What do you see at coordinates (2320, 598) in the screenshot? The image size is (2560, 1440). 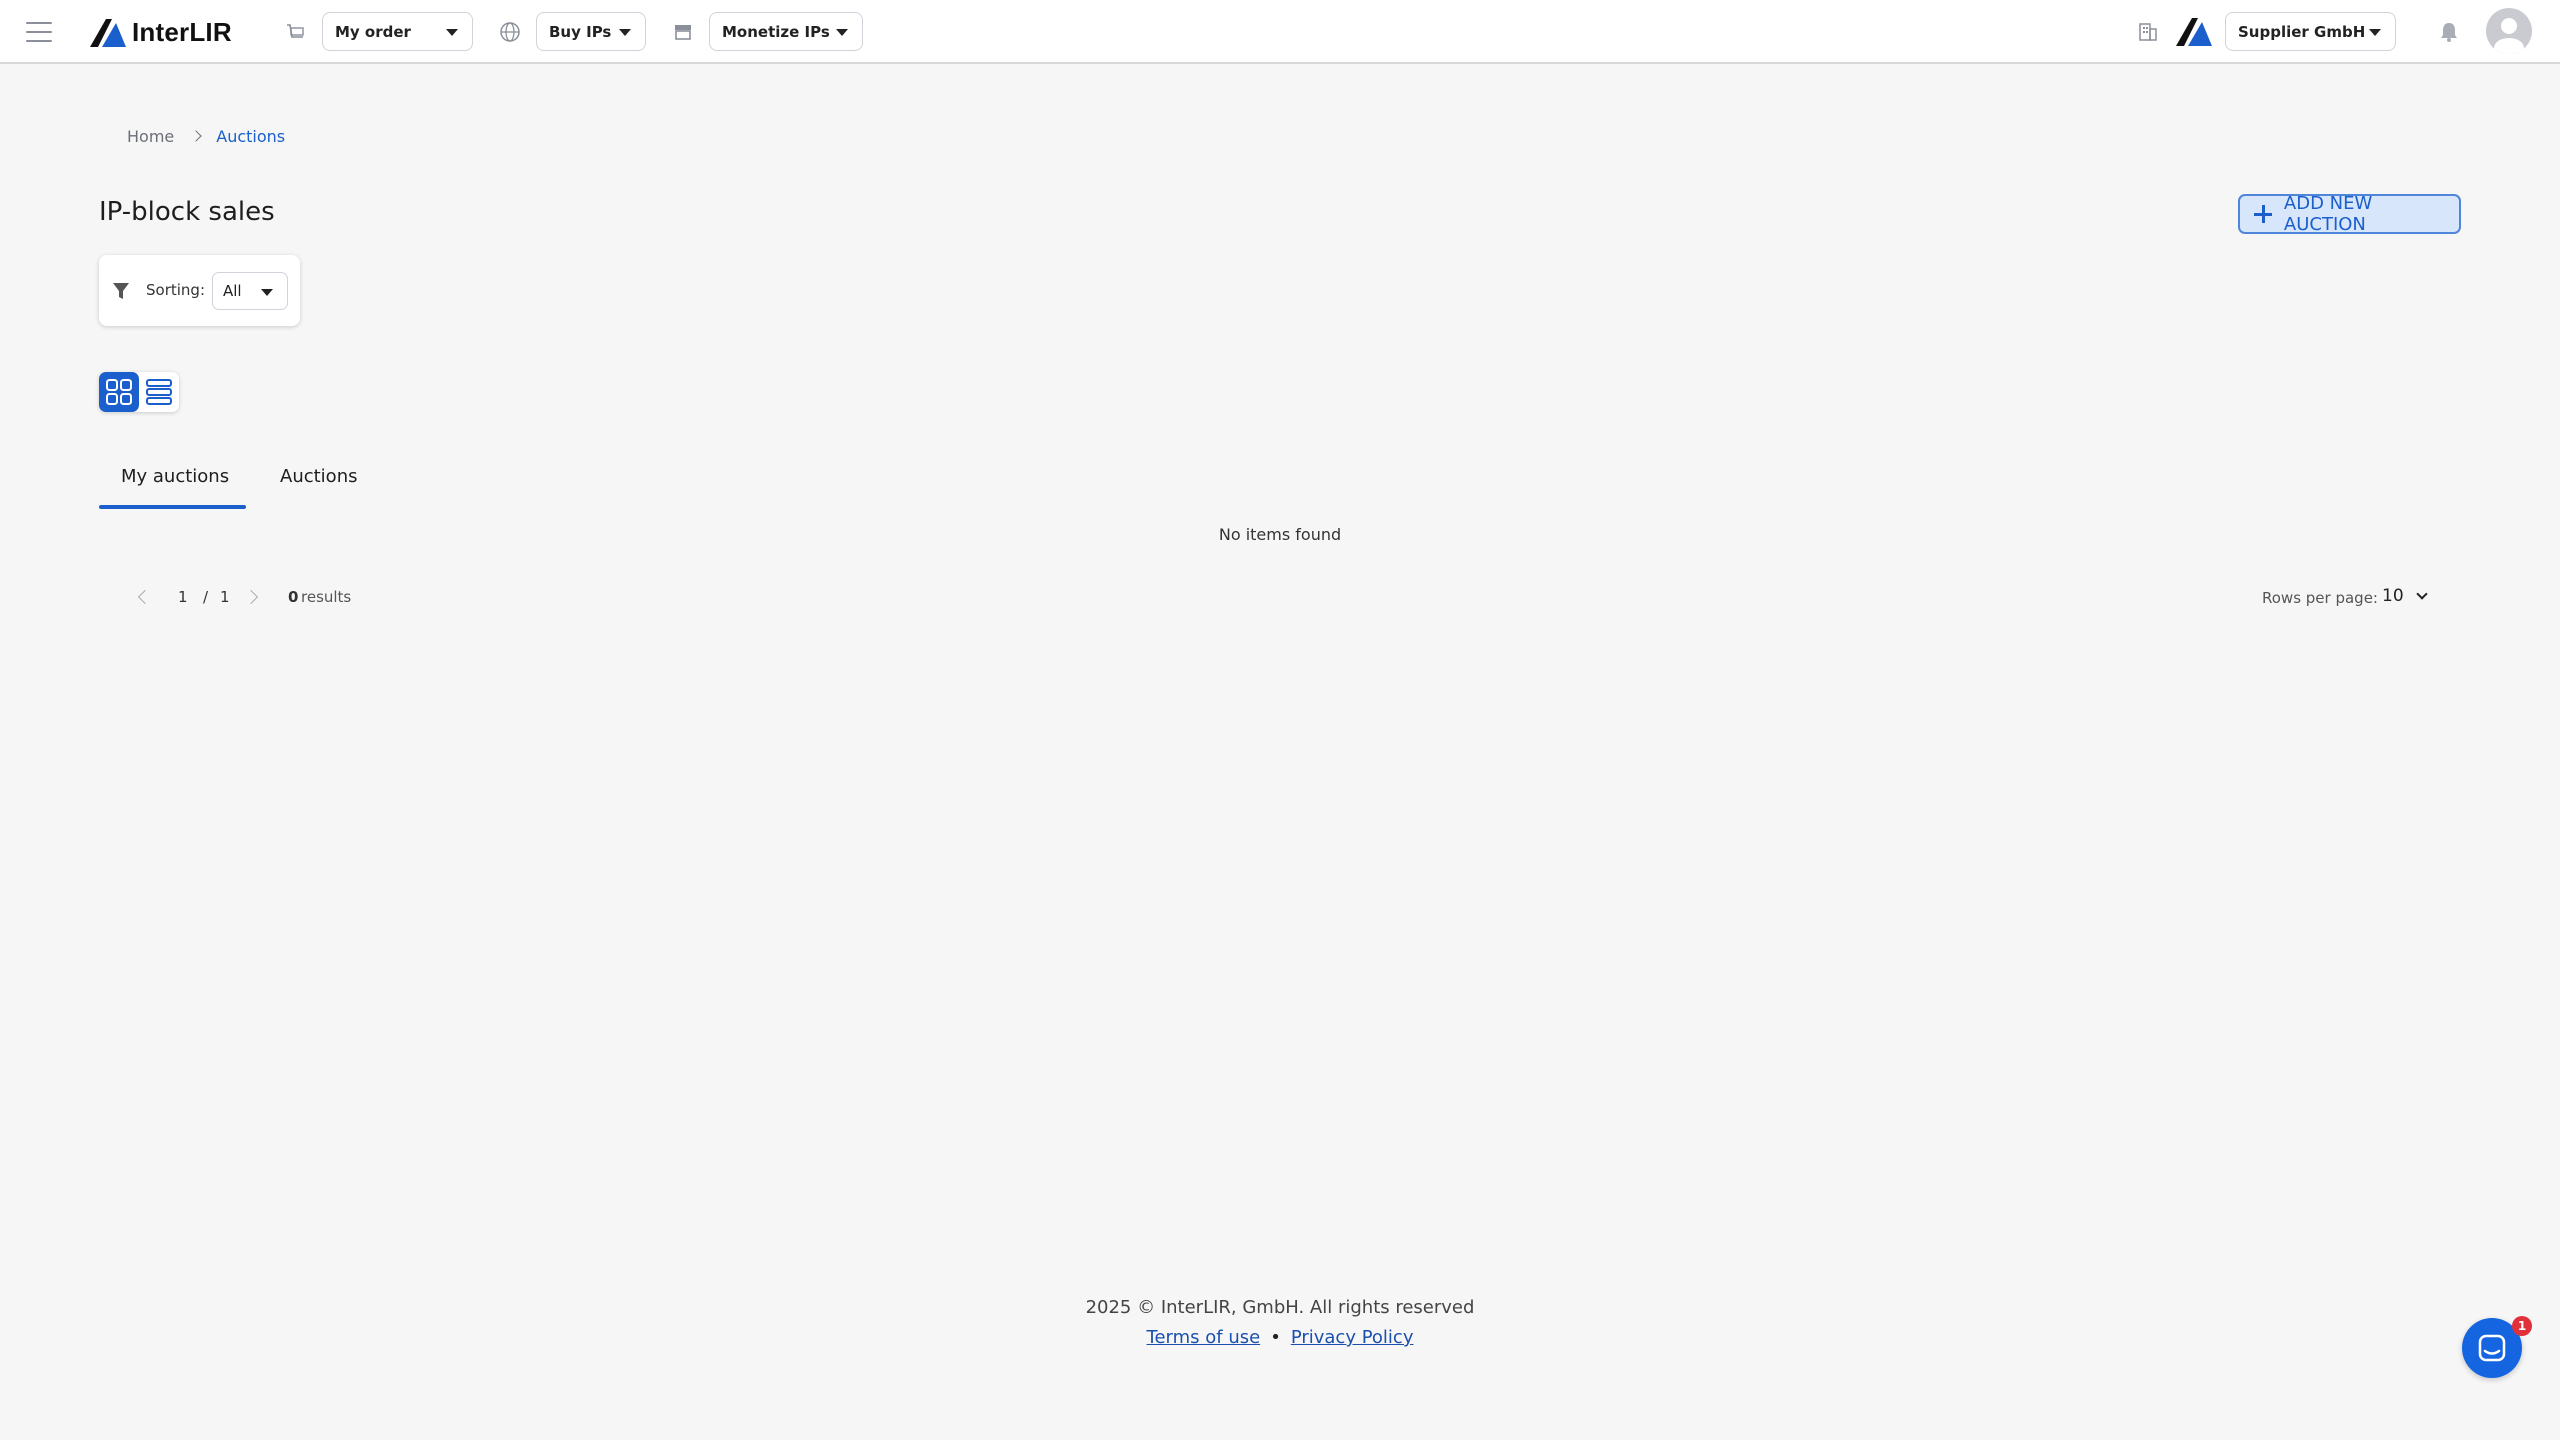 I see `rows-per-page-label: Rows per page:` at bounding box center [2320, 598].